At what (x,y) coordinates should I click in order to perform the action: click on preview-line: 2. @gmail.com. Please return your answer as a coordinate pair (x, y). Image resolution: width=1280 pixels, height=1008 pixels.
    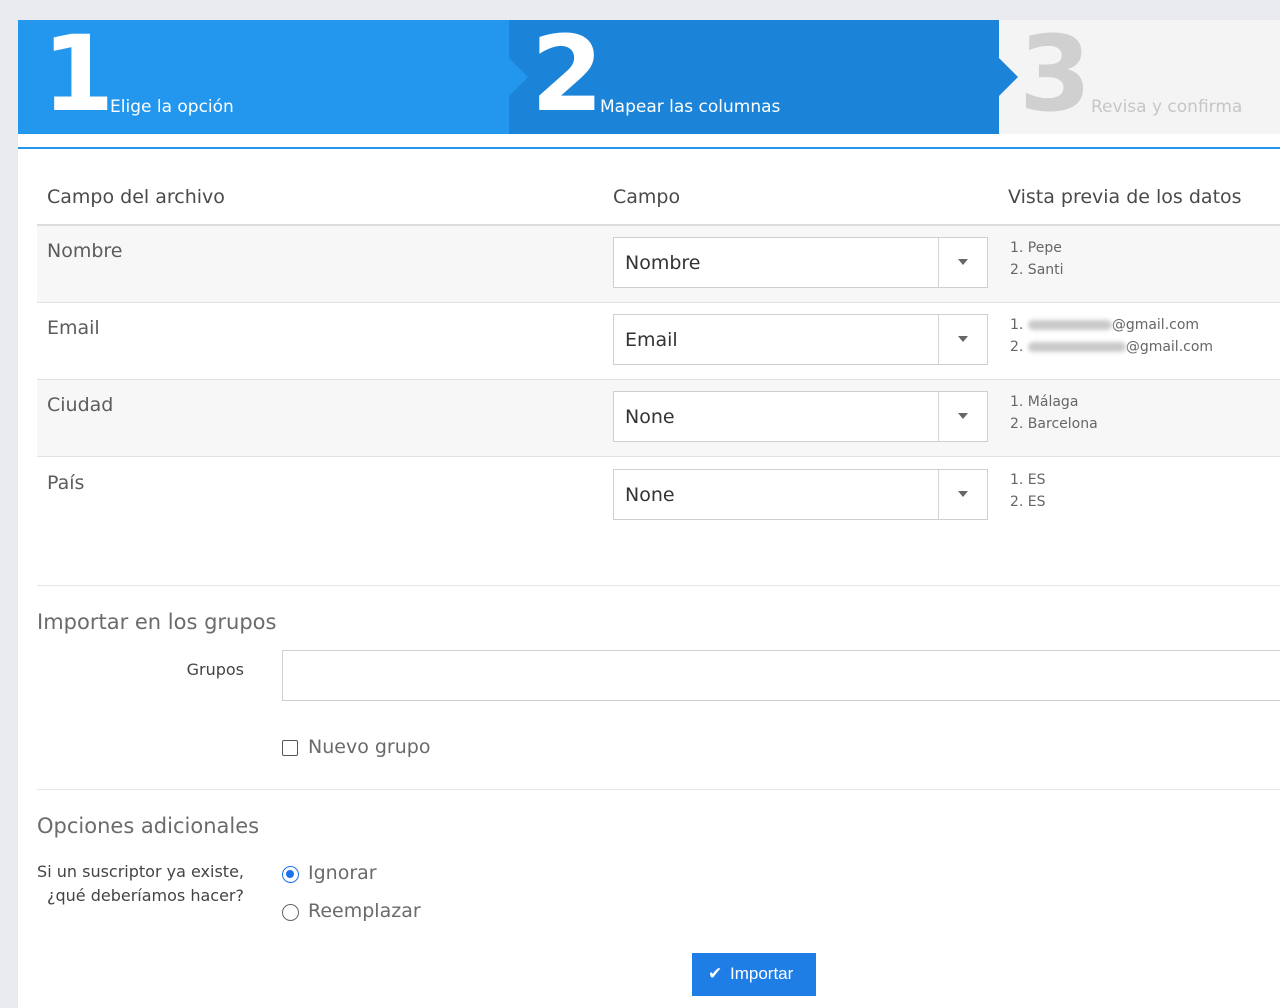
    Looking at the image, I should click on (1111, 347).